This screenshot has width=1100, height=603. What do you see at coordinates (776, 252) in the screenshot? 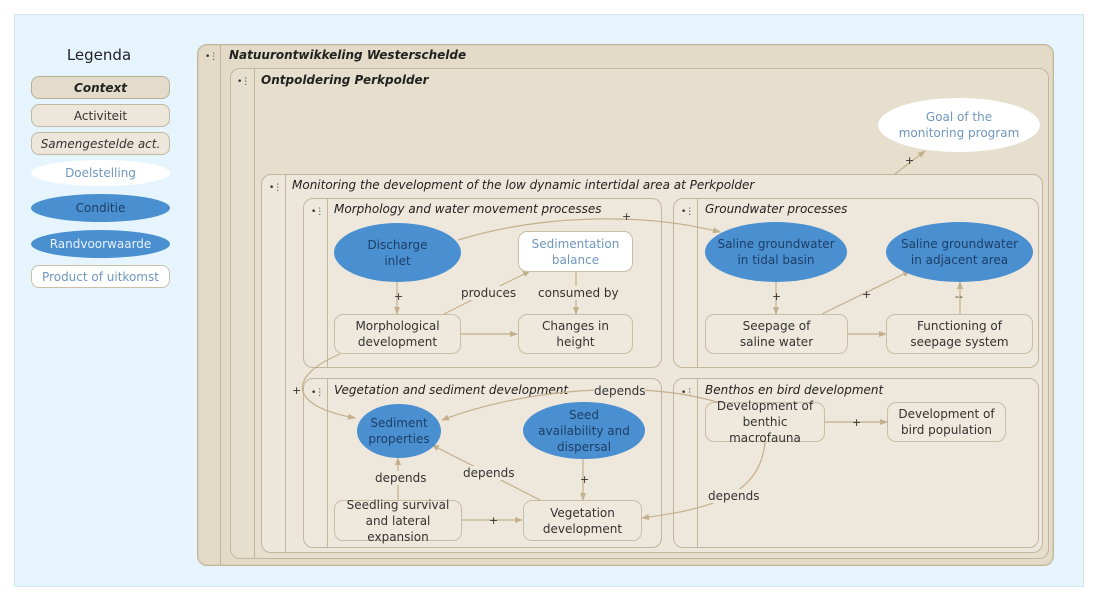
I see `node-saline-tidal-basin: Saline groundwater in tidal basin` at bounding box center [776, 252].